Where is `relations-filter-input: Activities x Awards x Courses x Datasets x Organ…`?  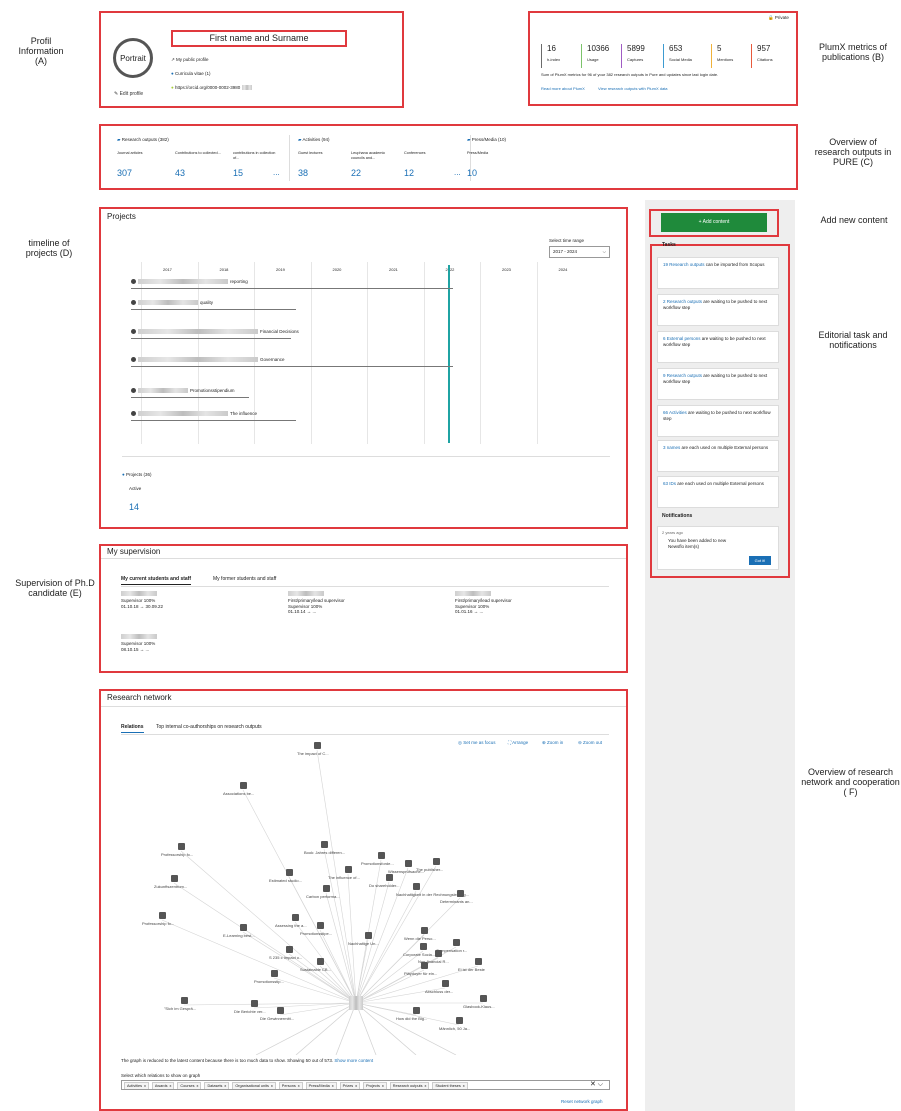
relations-filter-input: Activities x Awards x Courses x Datasets x Organ… is located at coordinates (365, 1085).